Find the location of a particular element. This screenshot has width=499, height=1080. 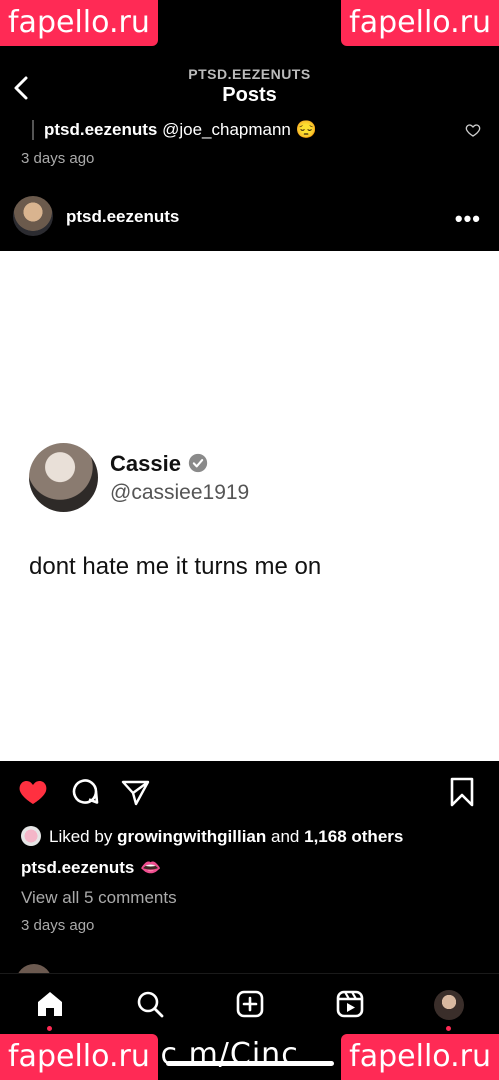

top-header: PTSD.EEZENUTS Posts is located at coordinates (249, 88).